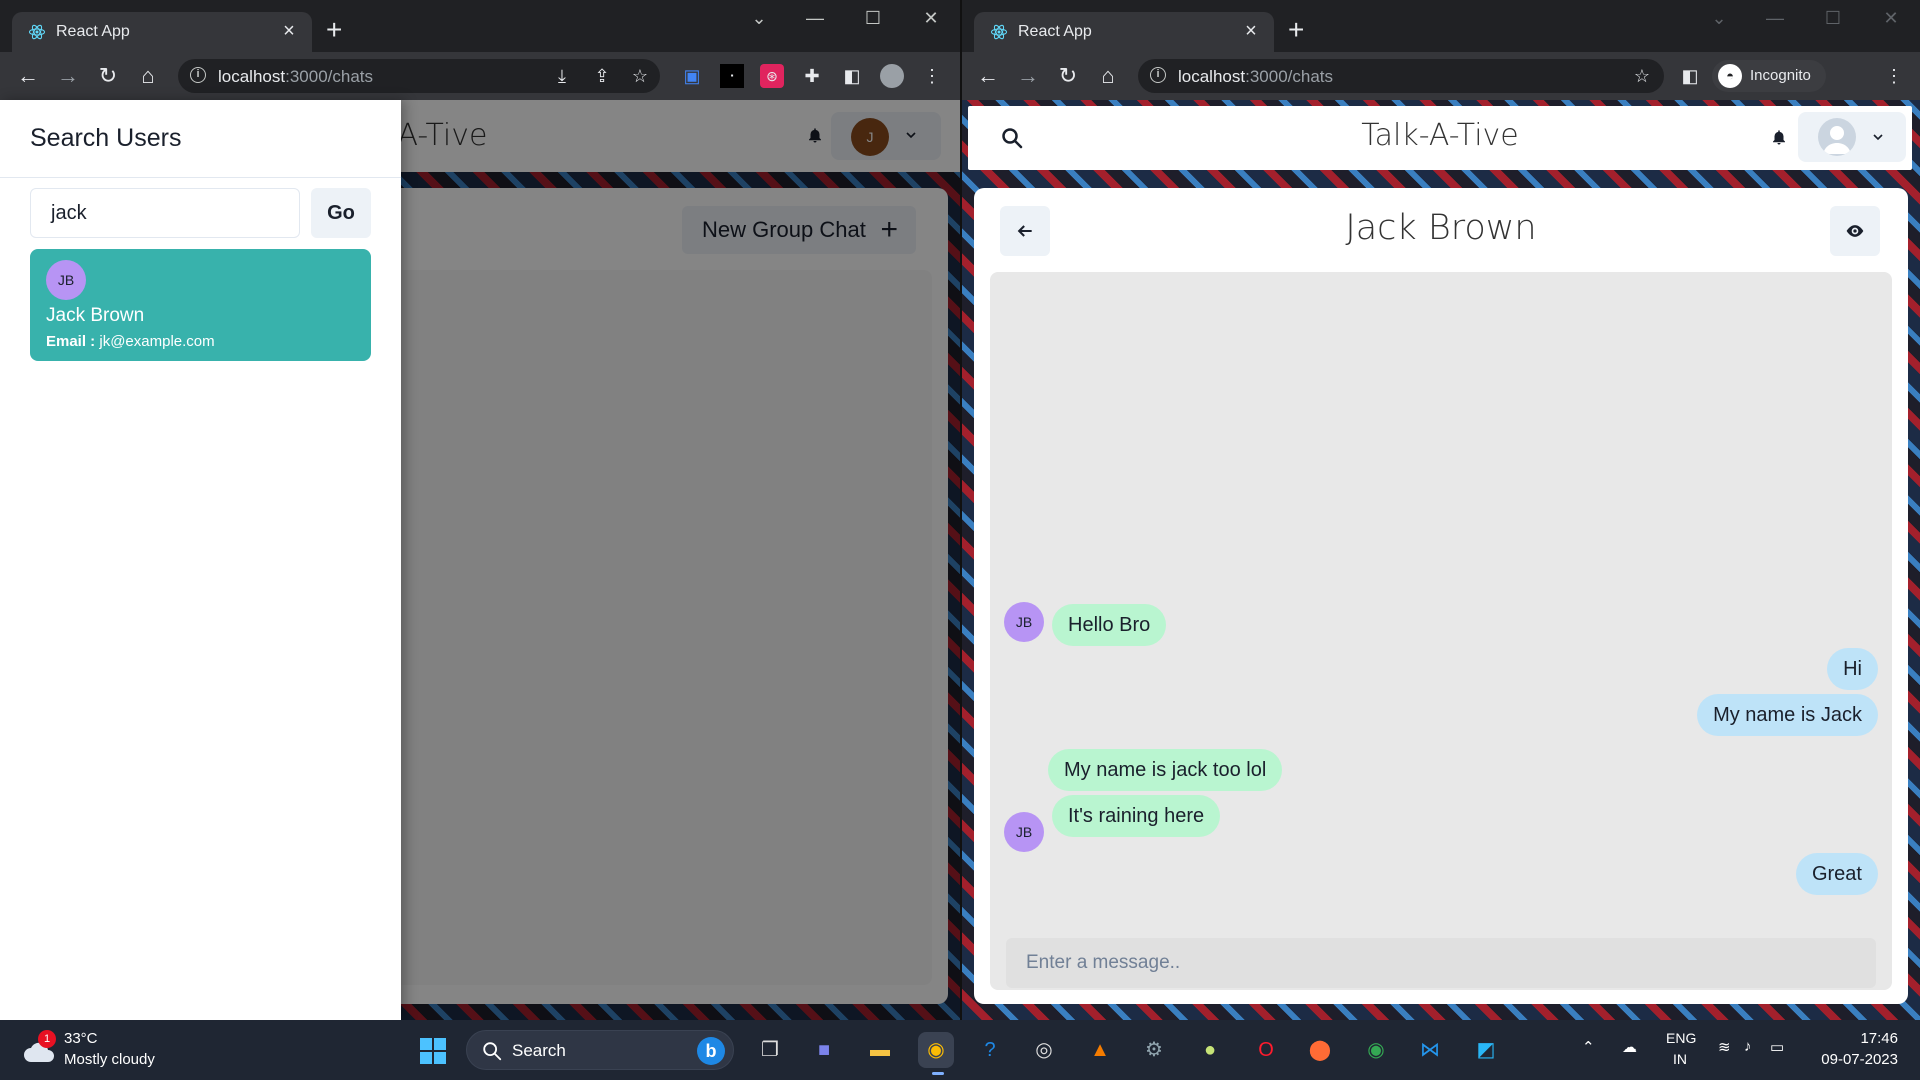 This screenshot has width=1920, height=1080. What do you see at coordinates (1486, 1050) in the screenshot?
I see `paint-app-icon: ◩` at bounding box center [1486, 1050].